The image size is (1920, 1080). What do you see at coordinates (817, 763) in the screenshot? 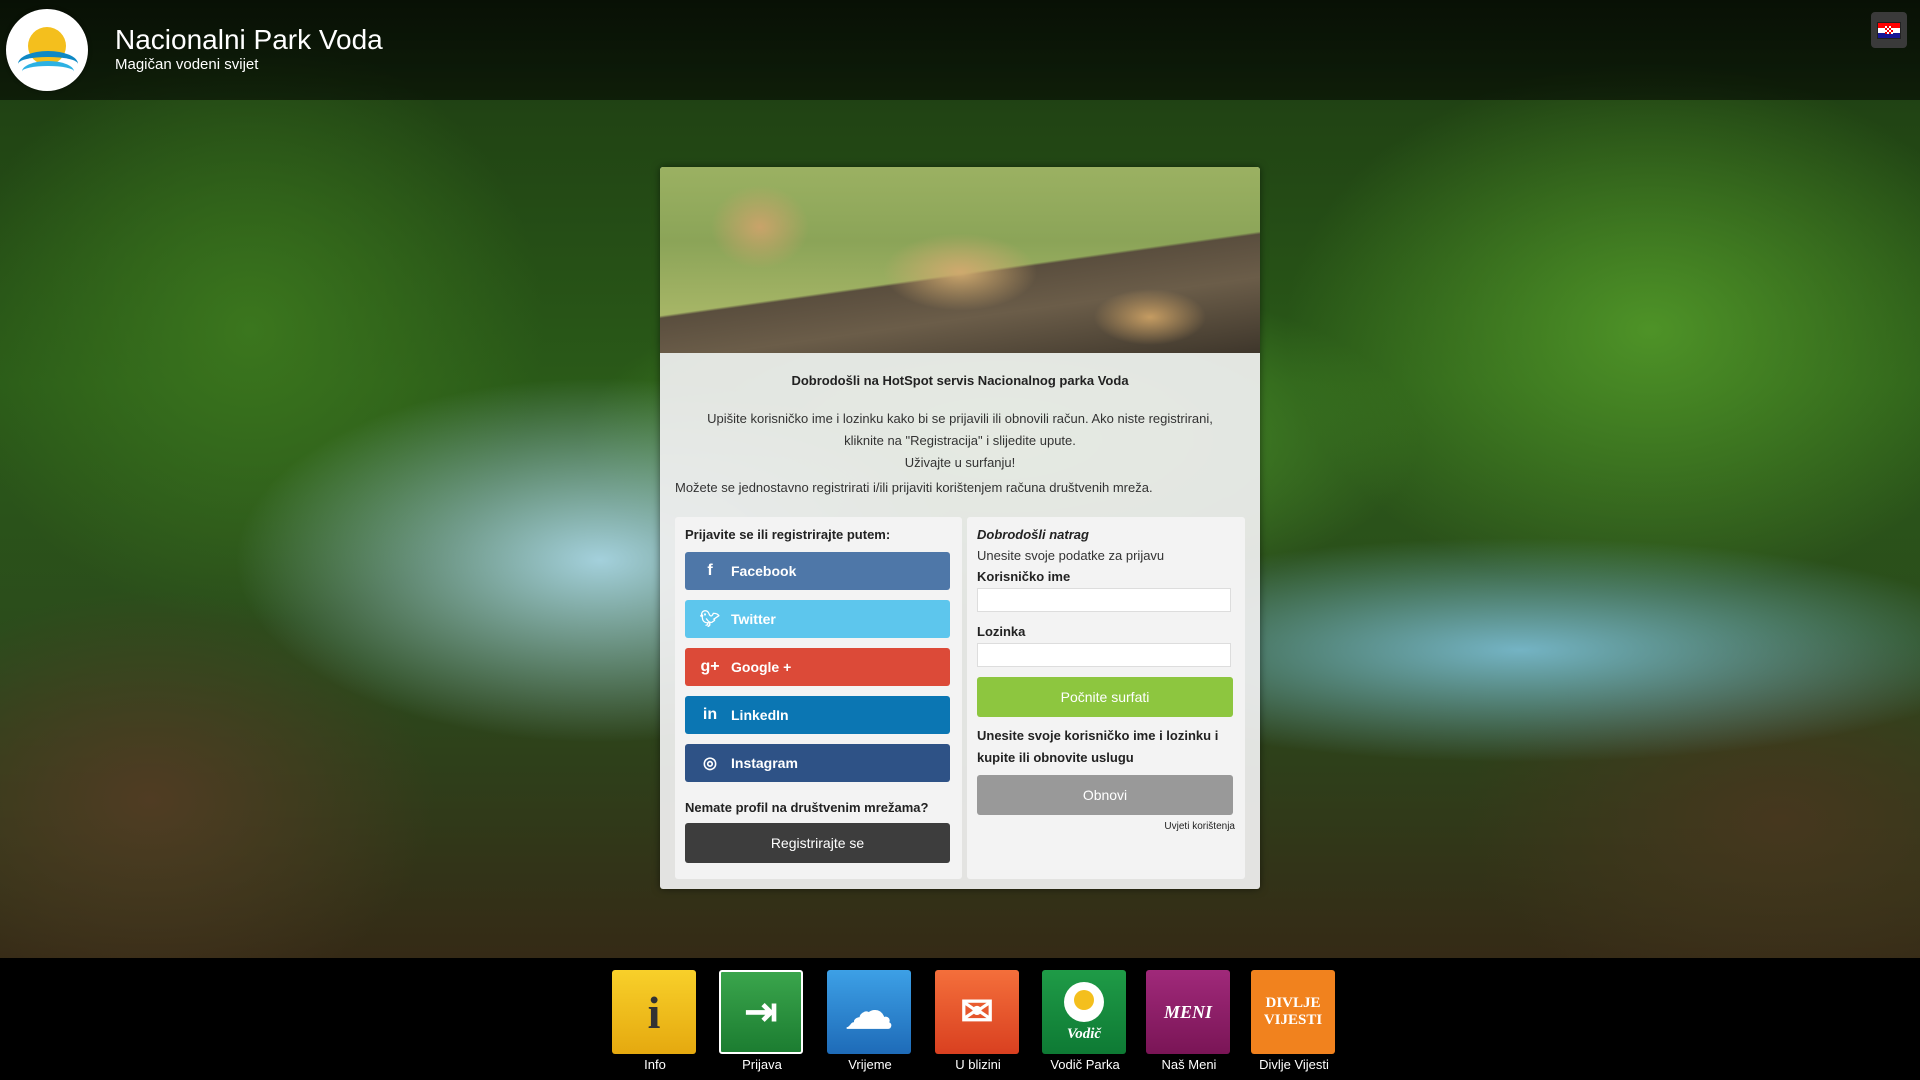
I see `instagram-button: ◎ Instagram` at bounding box center [817, 763].